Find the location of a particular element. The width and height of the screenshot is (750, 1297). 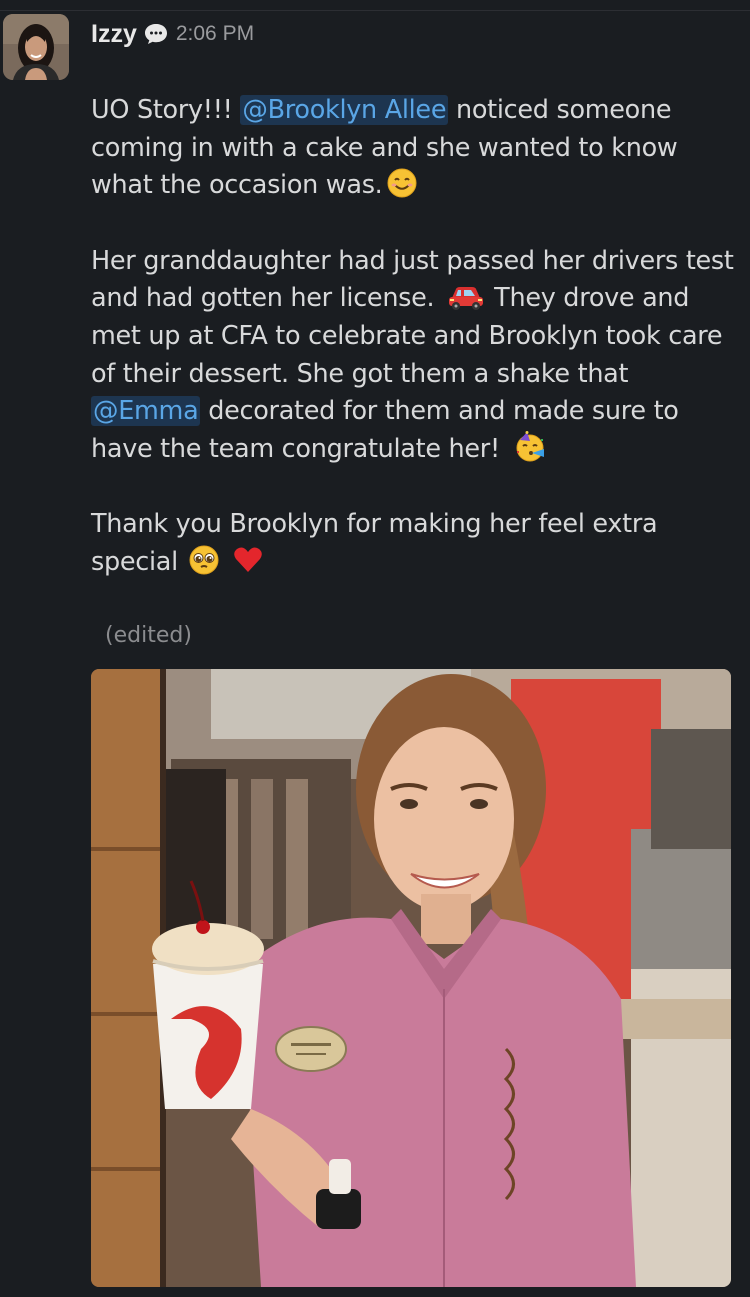

red-heart-emoji is located at coordinates (248, 560).